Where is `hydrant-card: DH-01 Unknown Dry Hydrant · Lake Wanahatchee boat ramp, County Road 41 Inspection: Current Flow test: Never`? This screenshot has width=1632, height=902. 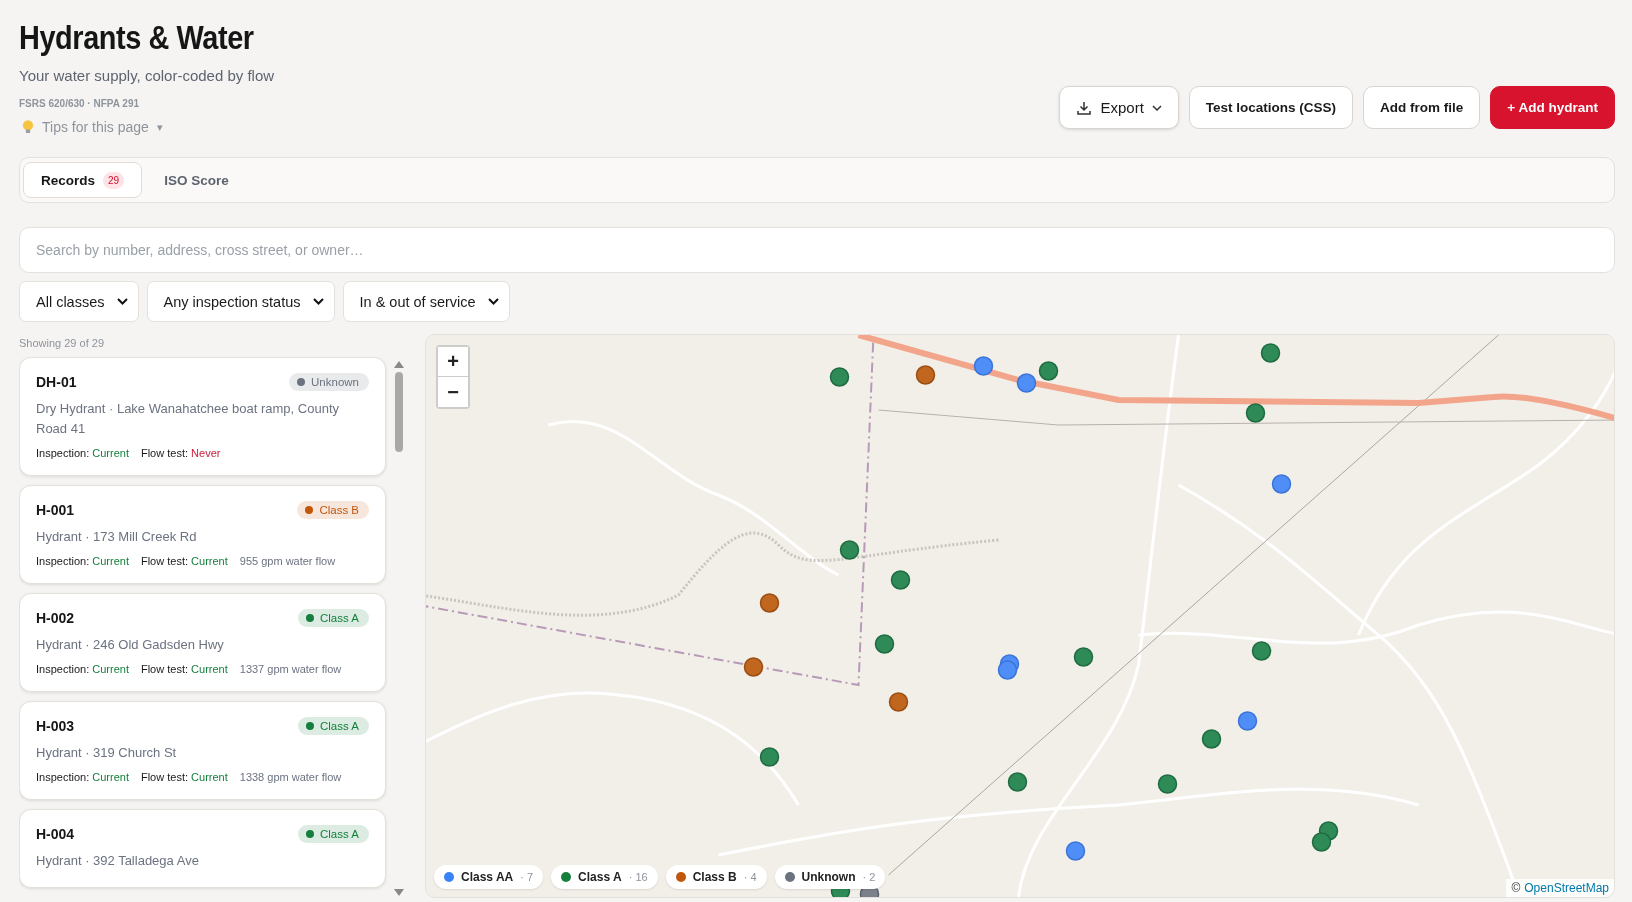 hydrant-card: DH-01 Unknown Dry Hydrant · Lake Wanahatchee boat ramp, County Road 41 Inspection: Current Flow test: Never is located at coordinates (202, 416).